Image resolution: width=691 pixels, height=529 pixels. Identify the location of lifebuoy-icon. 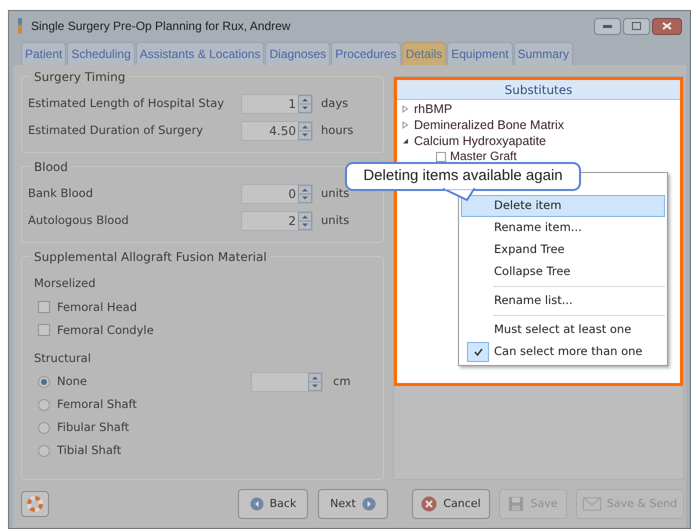
(35, 504).